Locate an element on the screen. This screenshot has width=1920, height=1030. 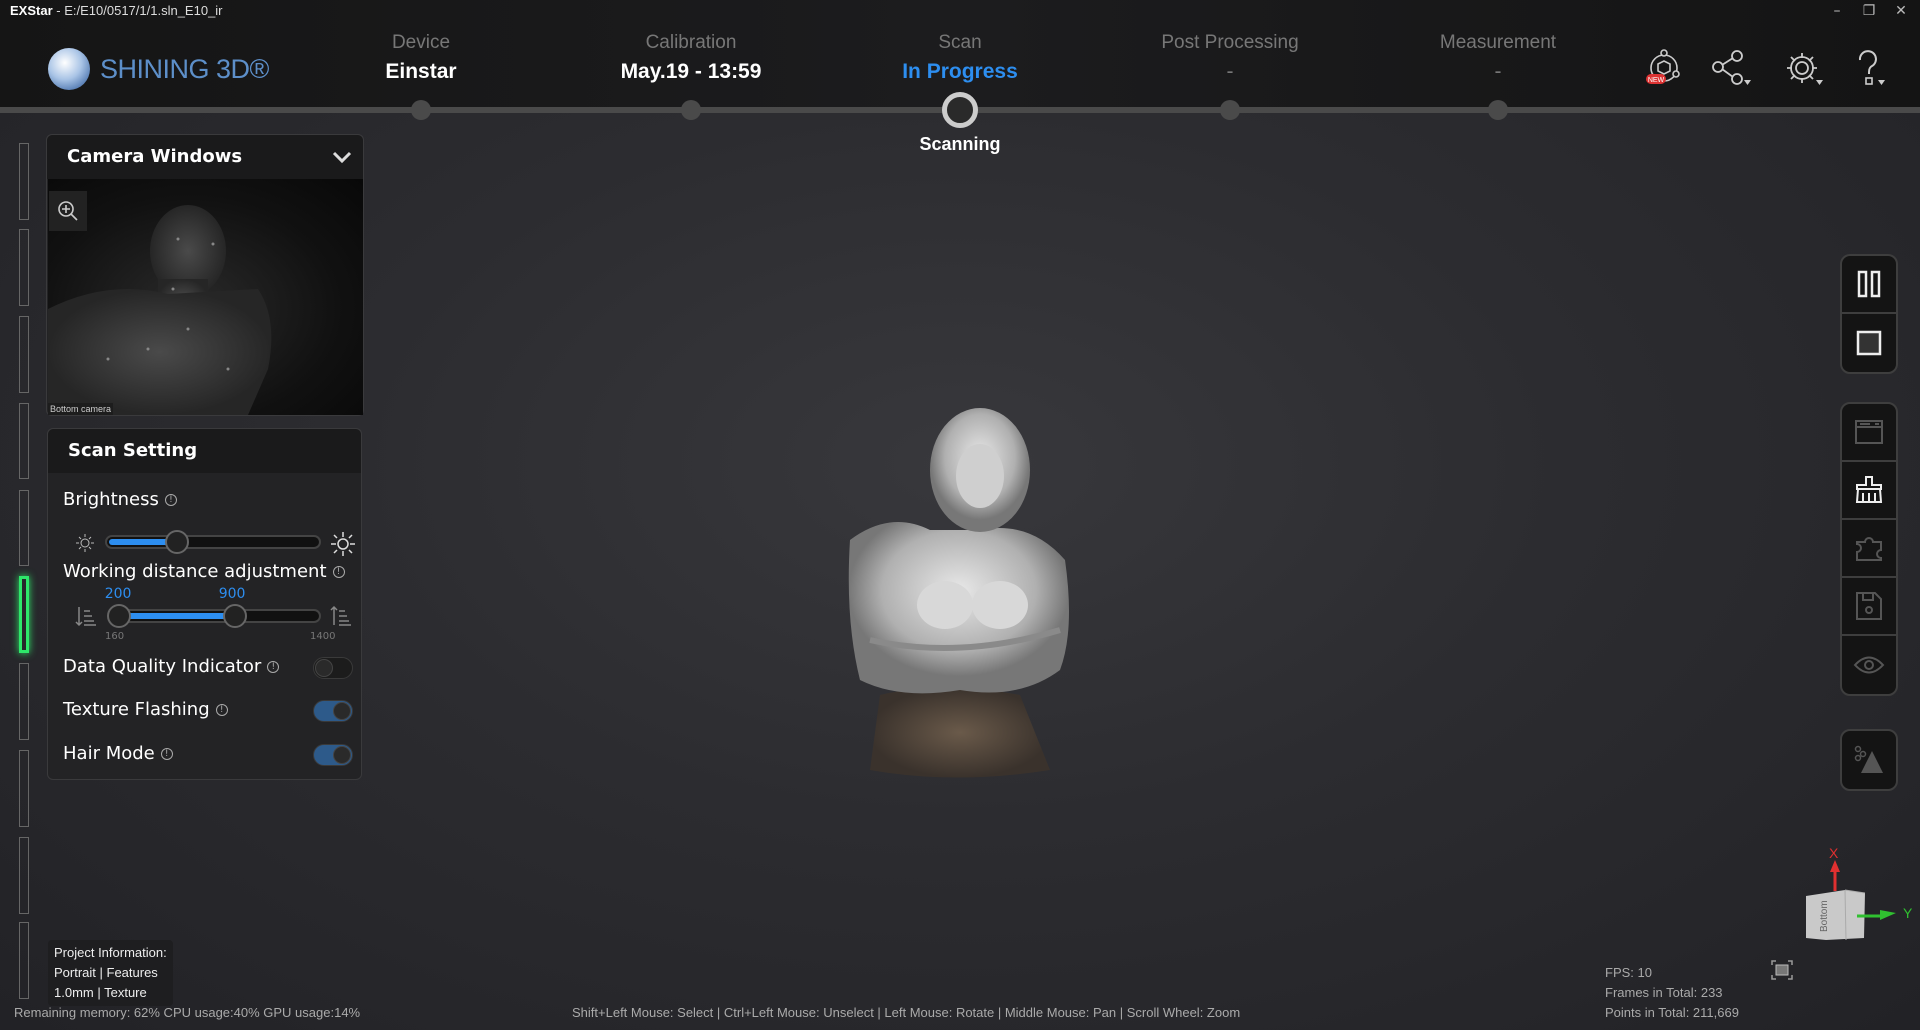
mesh-button is located at coordinates (1869, 760).